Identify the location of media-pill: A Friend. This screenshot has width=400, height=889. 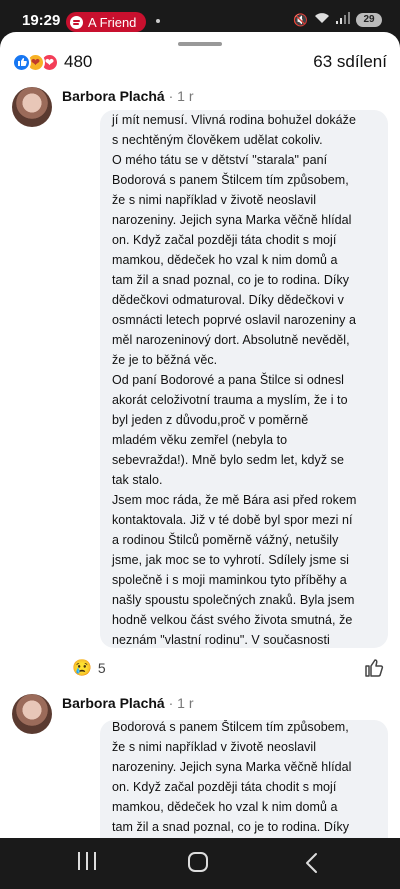
(106, 22).